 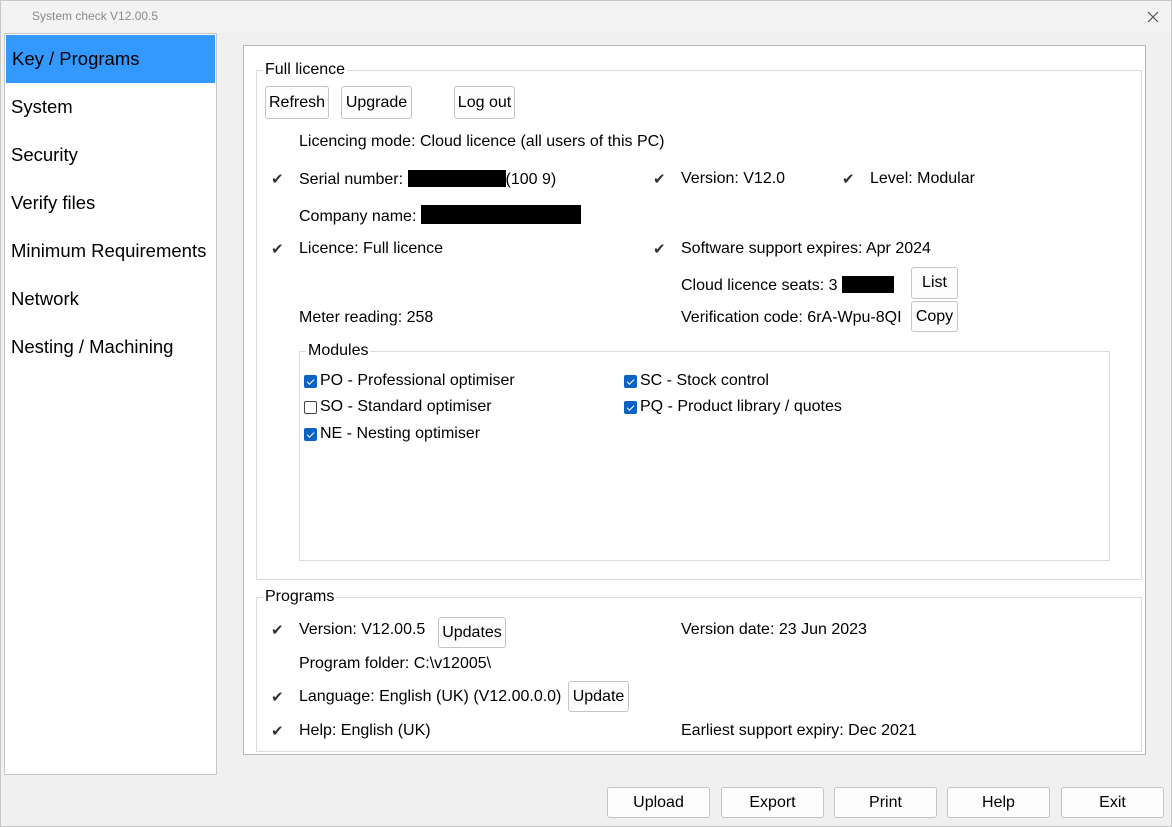 What do you see at coordinates (733, 178) in the screenshot?
I see `version-text: Version: V12.0` at bounding box center [733, 178].